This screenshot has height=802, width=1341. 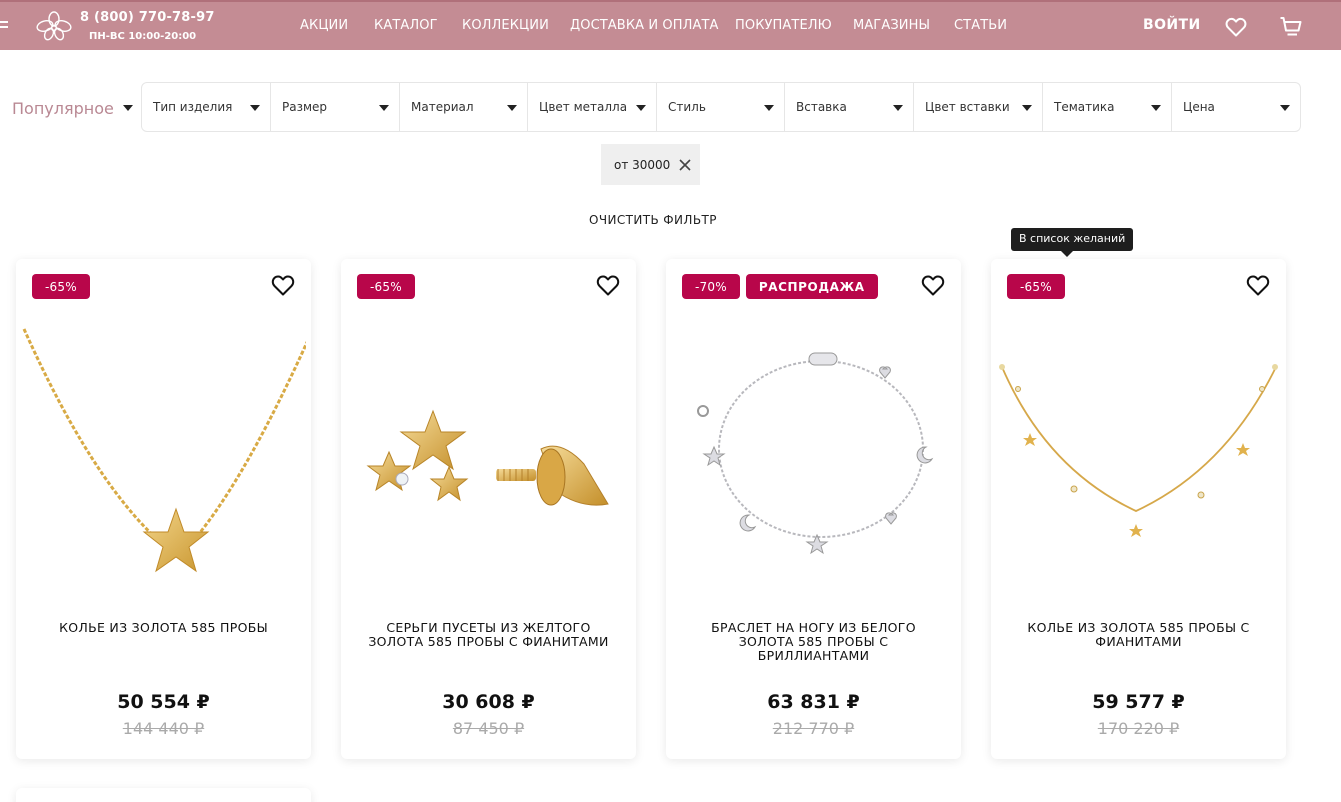 I want to click on active-filter-chip: от 30000, so click(x=650, y=164).